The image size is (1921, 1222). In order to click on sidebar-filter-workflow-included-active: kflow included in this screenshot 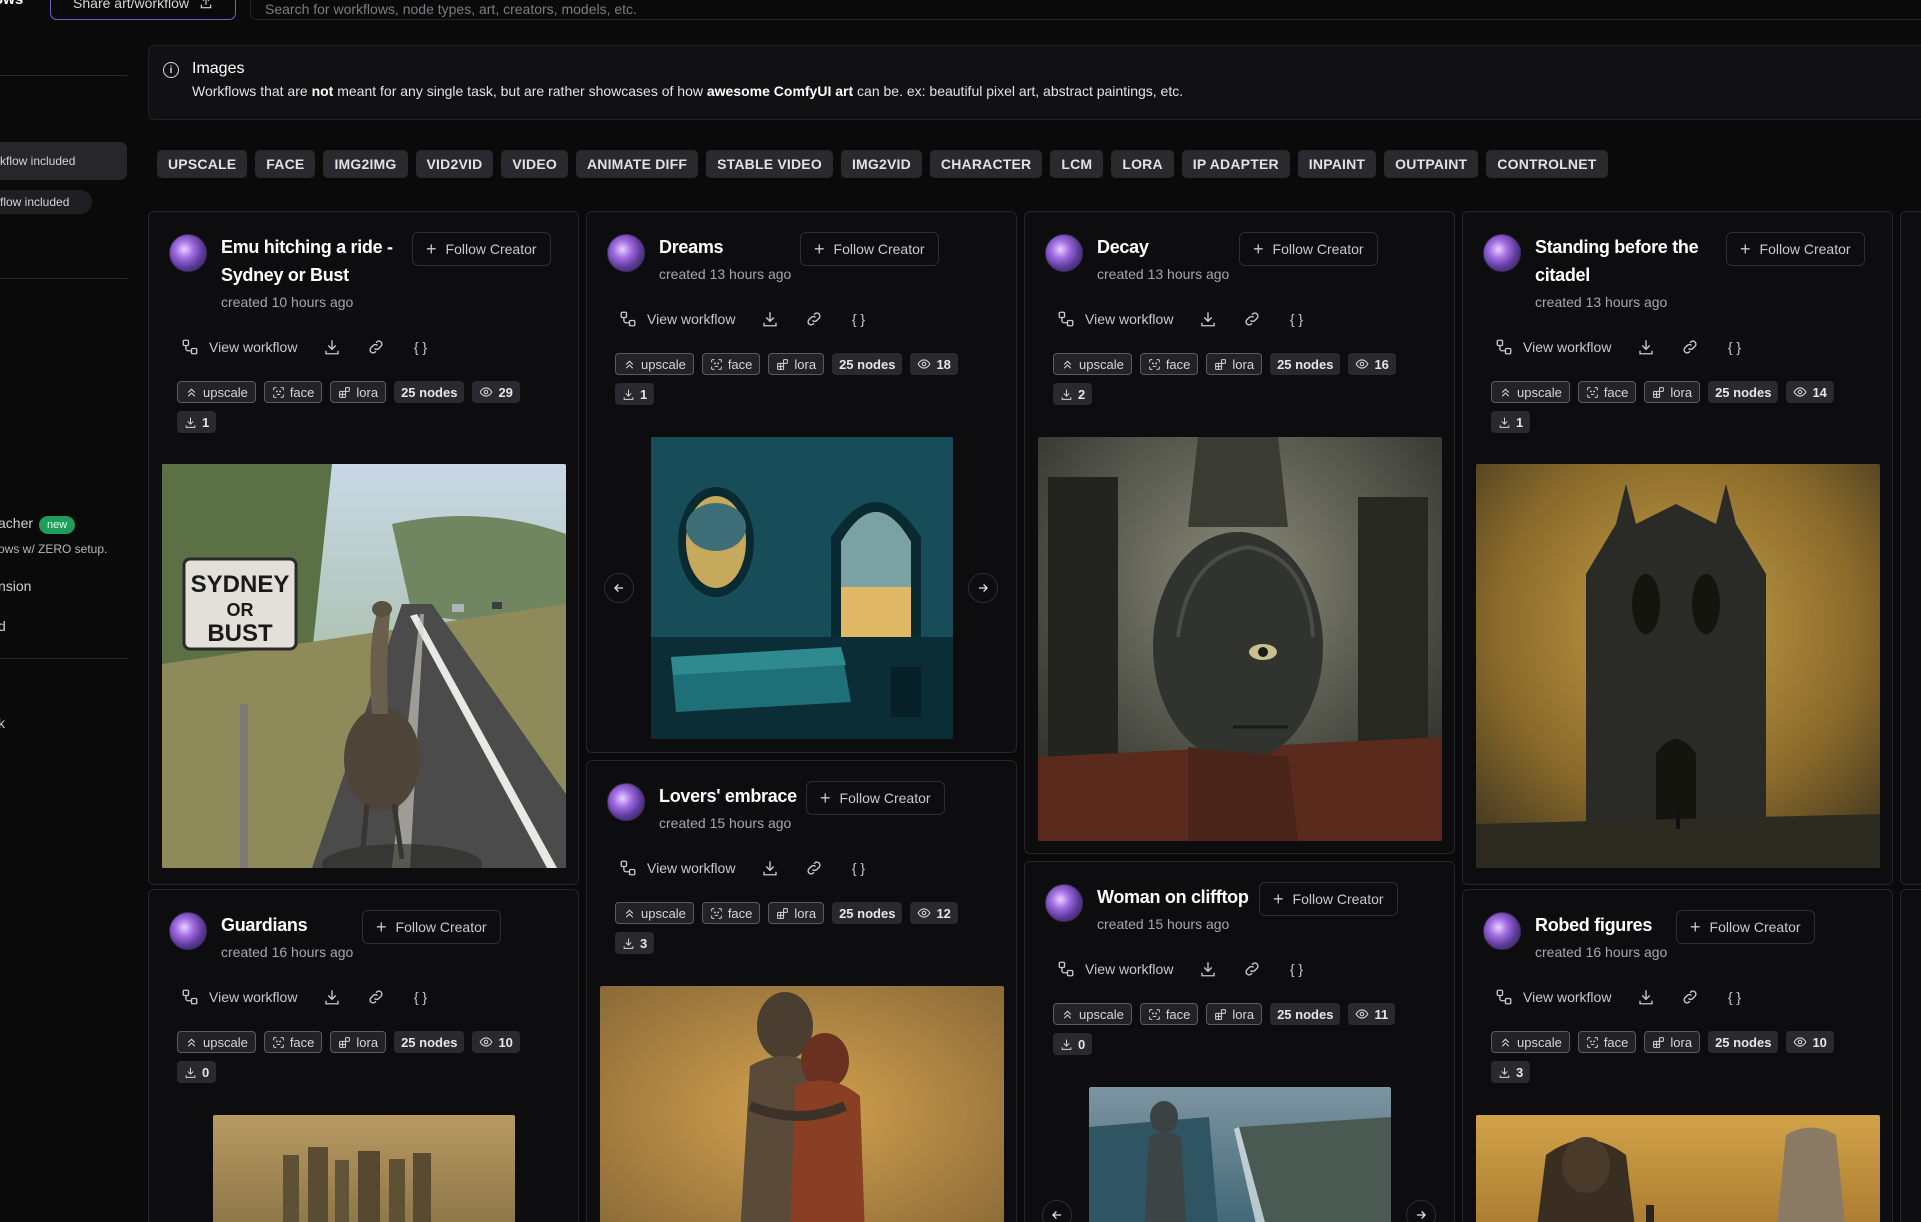, I will do `click(63, 161)`.